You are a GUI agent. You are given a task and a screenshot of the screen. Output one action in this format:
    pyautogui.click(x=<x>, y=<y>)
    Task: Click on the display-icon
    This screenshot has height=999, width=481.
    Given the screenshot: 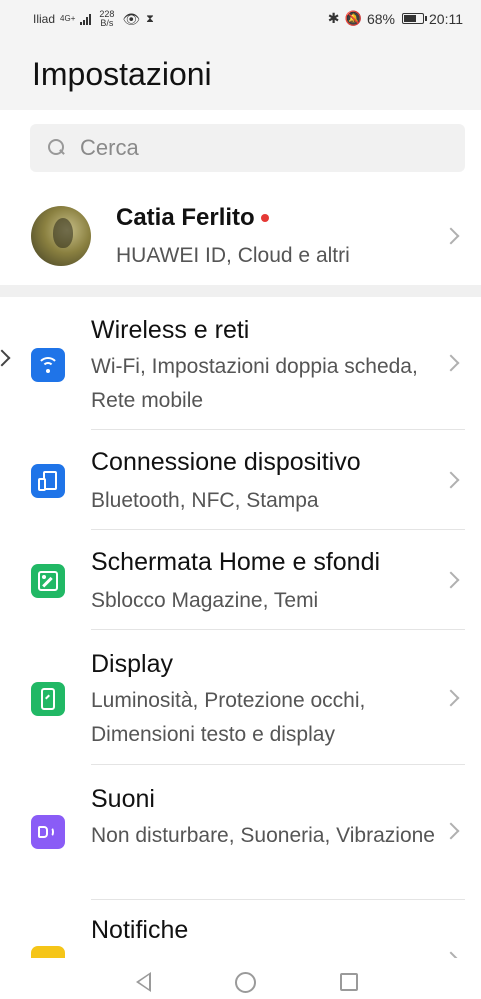 What is the action you would take?
    pyautogui.click(x=48, y=699)
    